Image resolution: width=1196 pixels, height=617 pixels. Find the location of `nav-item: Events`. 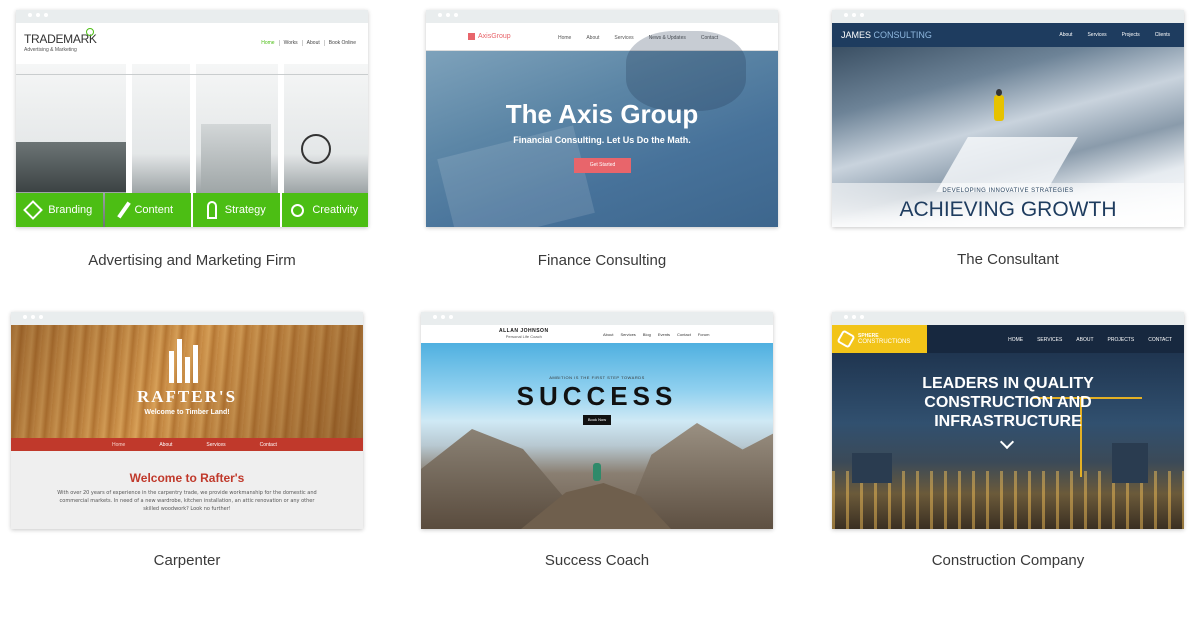

nav-item: Events is located at coordinates (664, 334).